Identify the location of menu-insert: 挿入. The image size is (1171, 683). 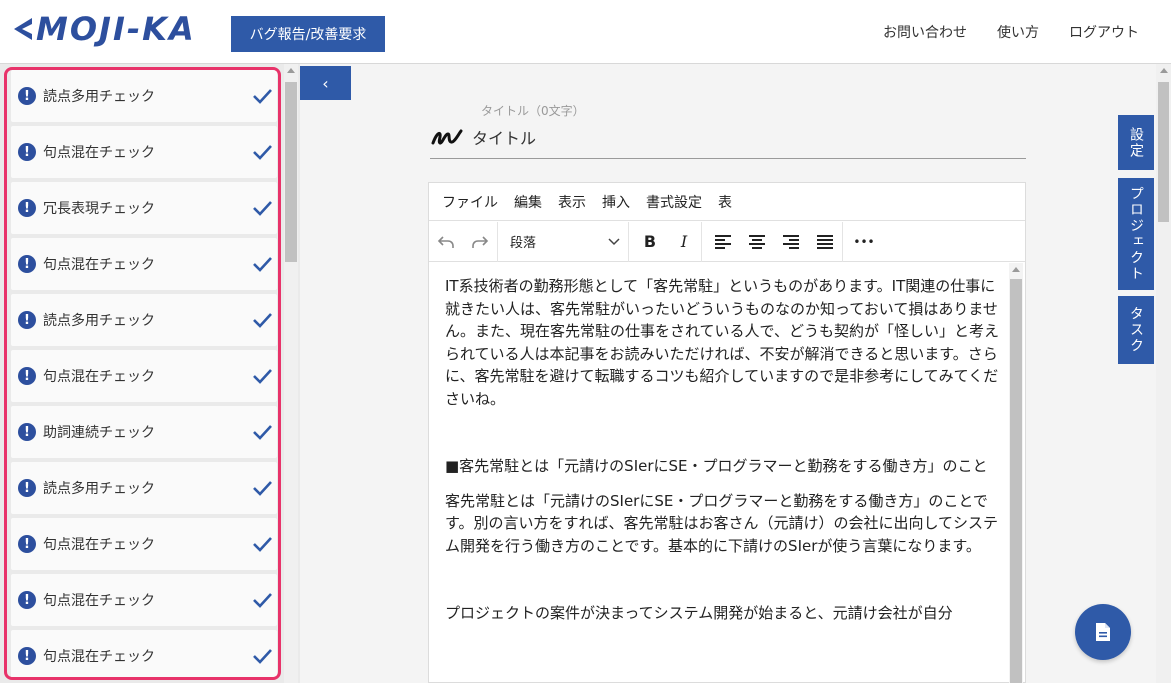
(616, 202).